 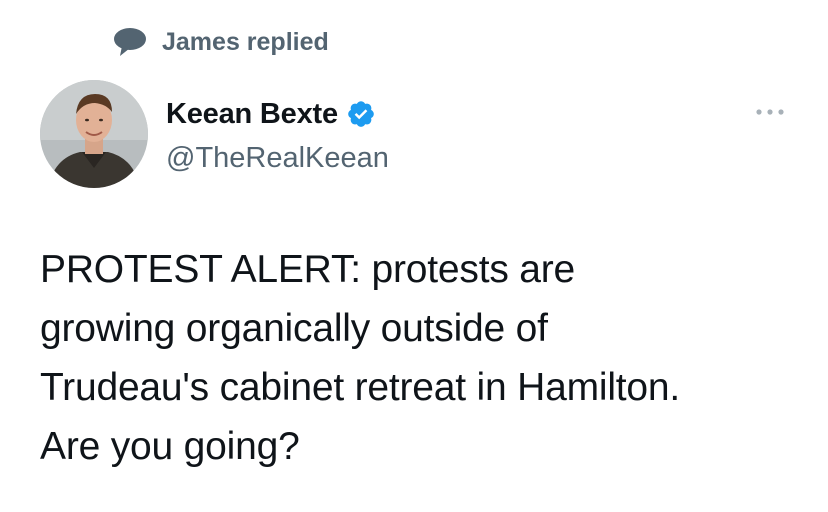 What do you see at coordinates (277, 136) in the screenshot?
I see `author-block: Keean Bexte @TheRealKeean` at bounding box center [277, 136].